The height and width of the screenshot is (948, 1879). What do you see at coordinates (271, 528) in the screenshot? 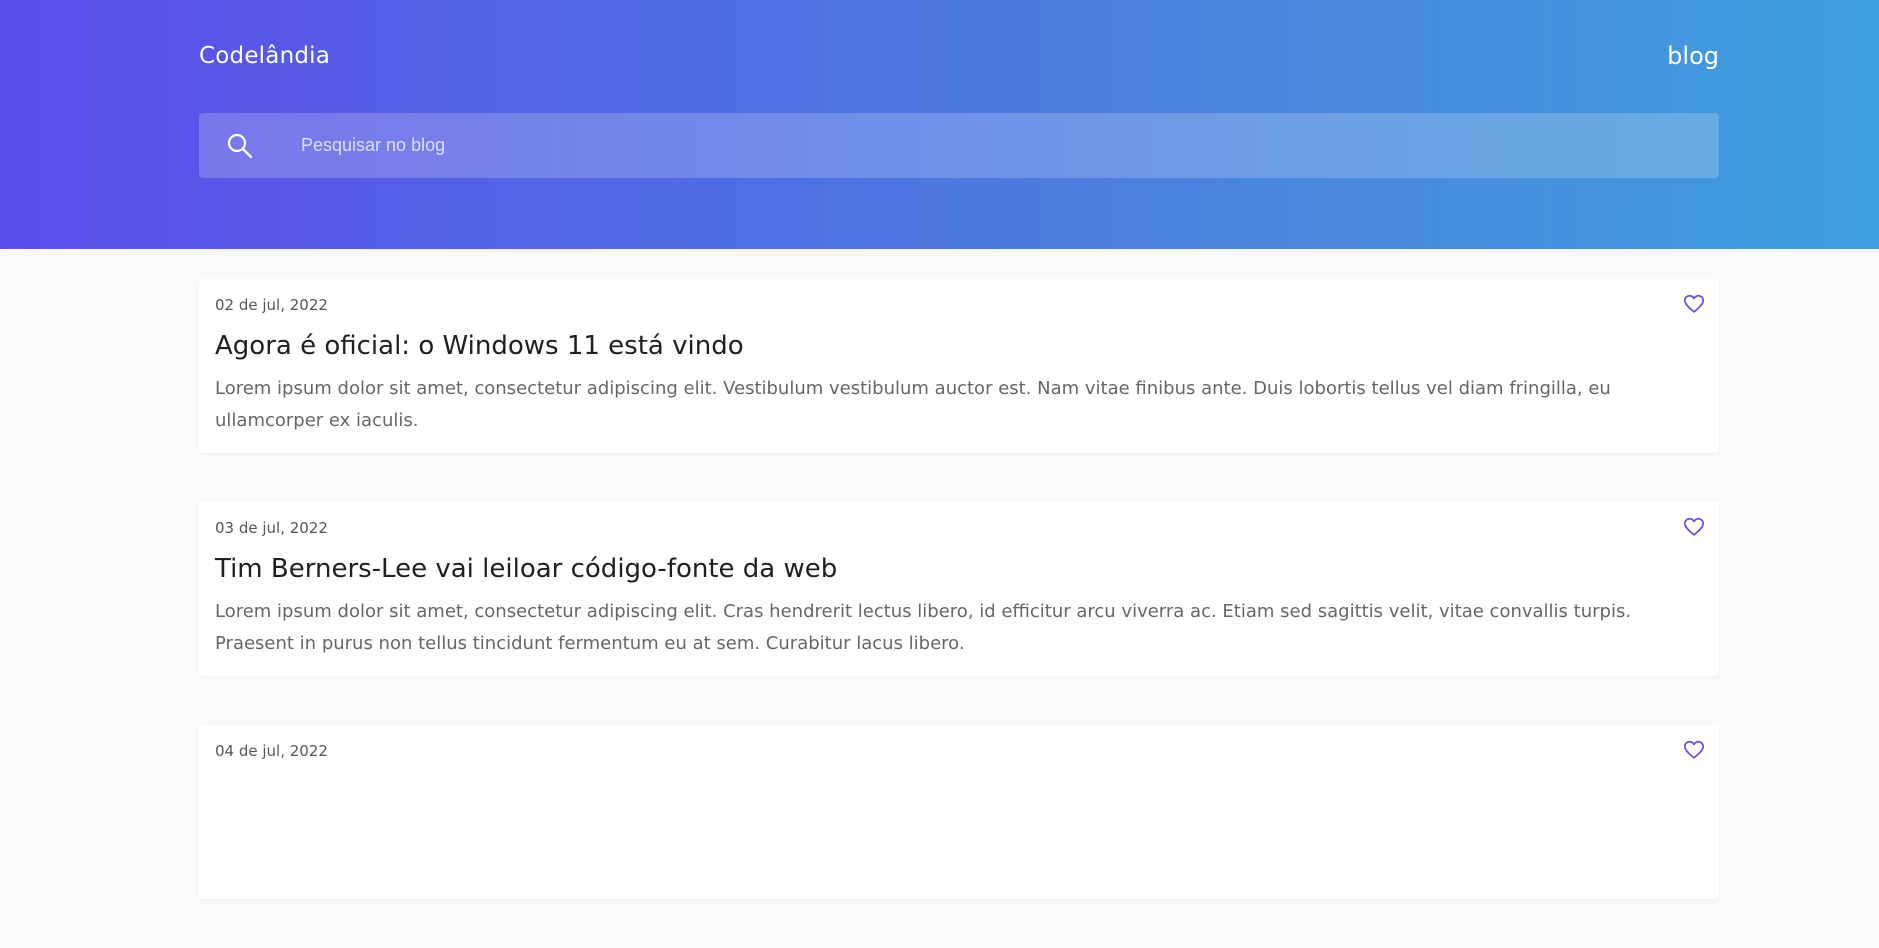
I see `post-date: 03 de jul, 2022` at bounding box center [271, 528].